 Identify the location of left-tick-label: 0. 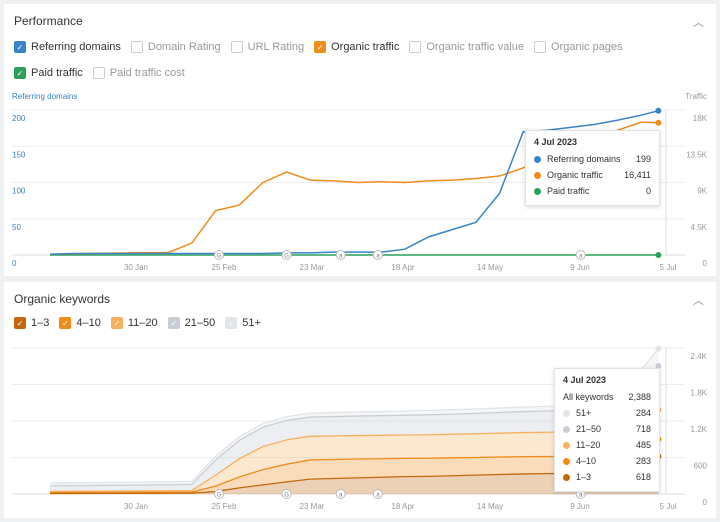
(14, 263).